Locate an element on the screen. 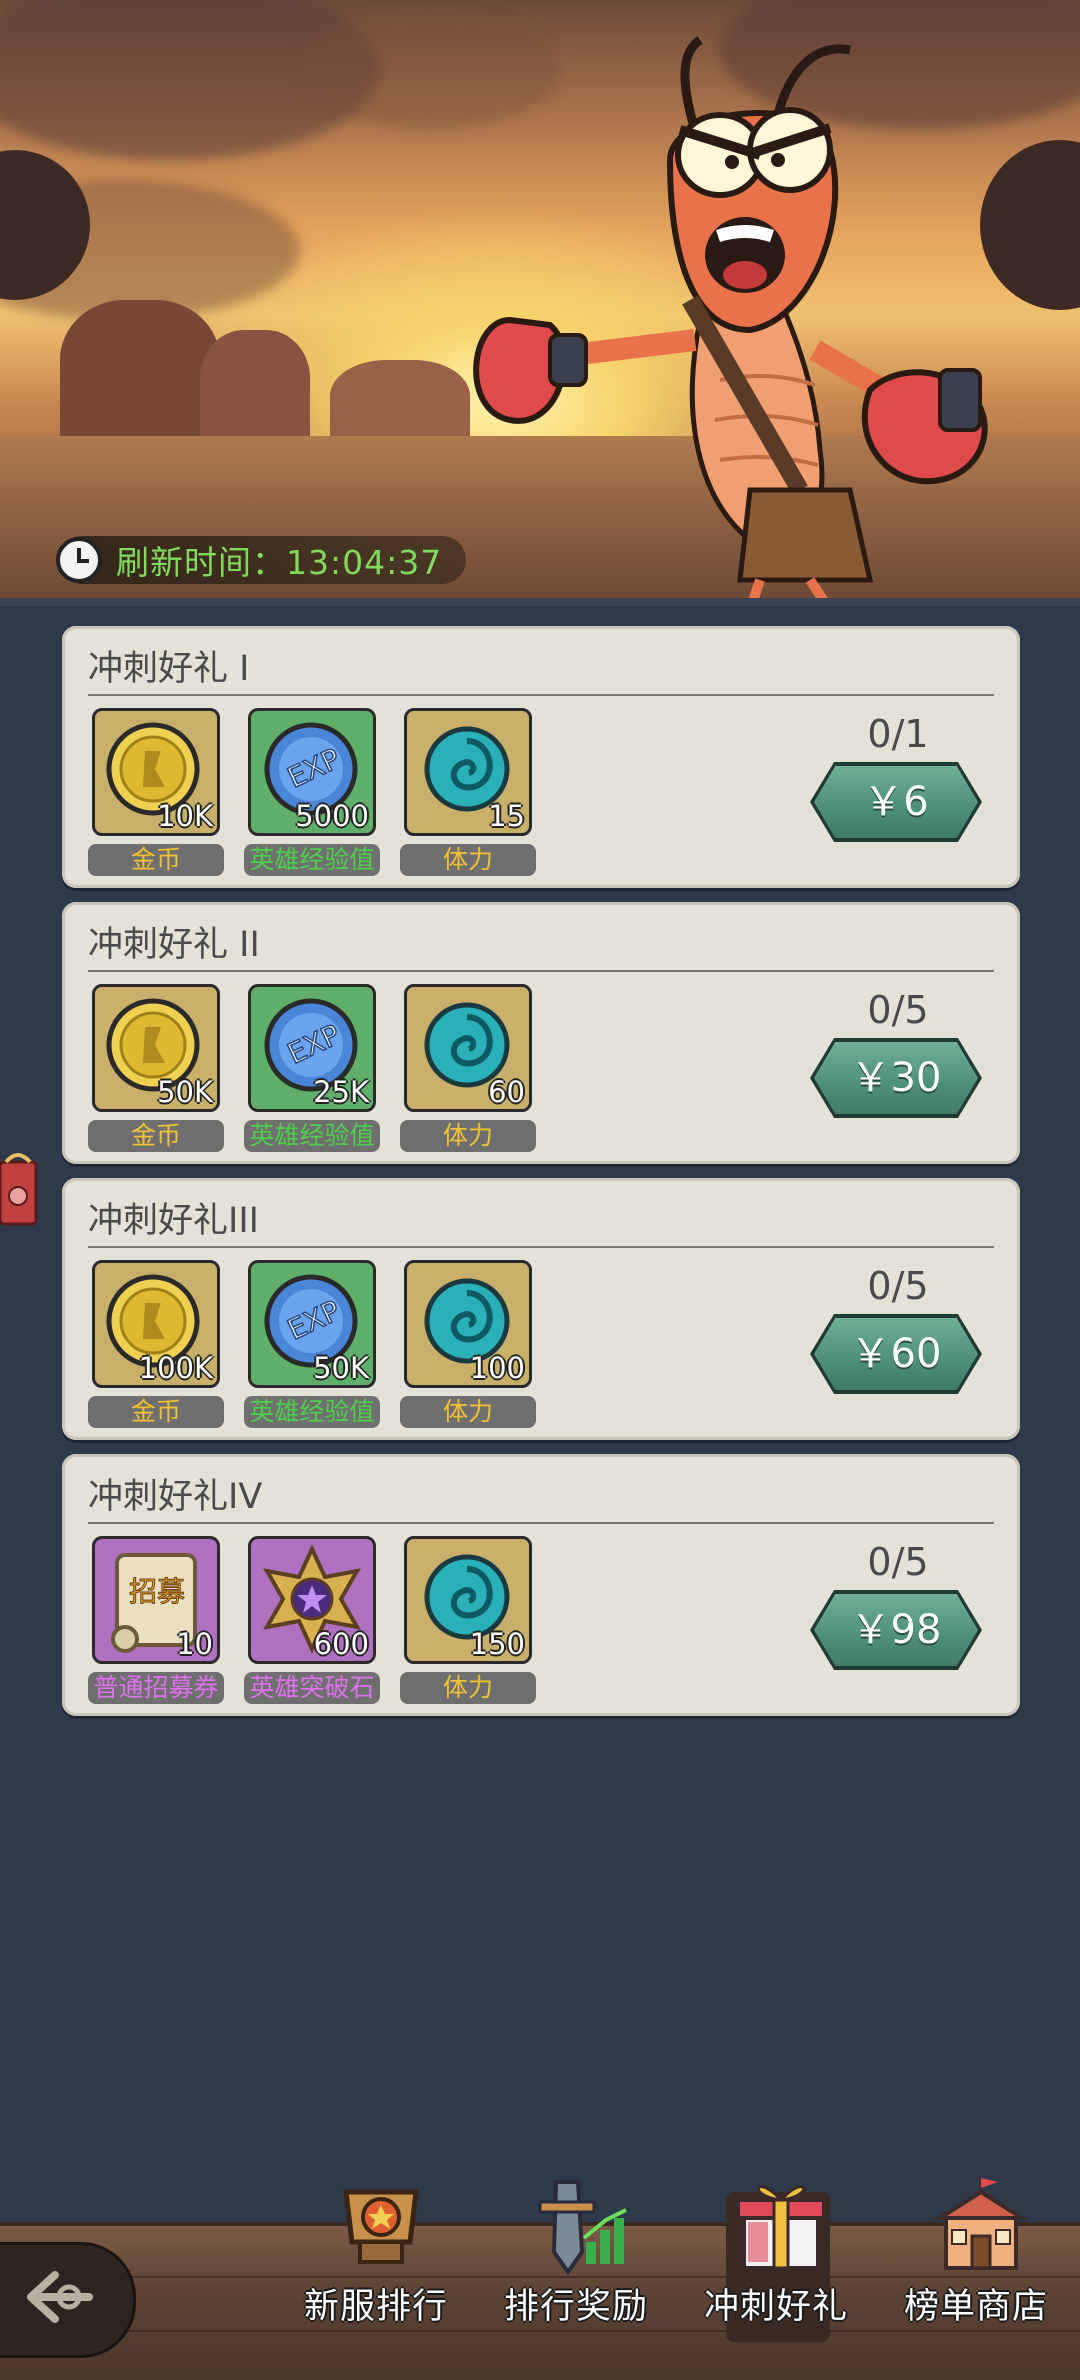 The image size is (1080, 2380). reward-item: 50K 金币 is located at coordinates (156, 1069).